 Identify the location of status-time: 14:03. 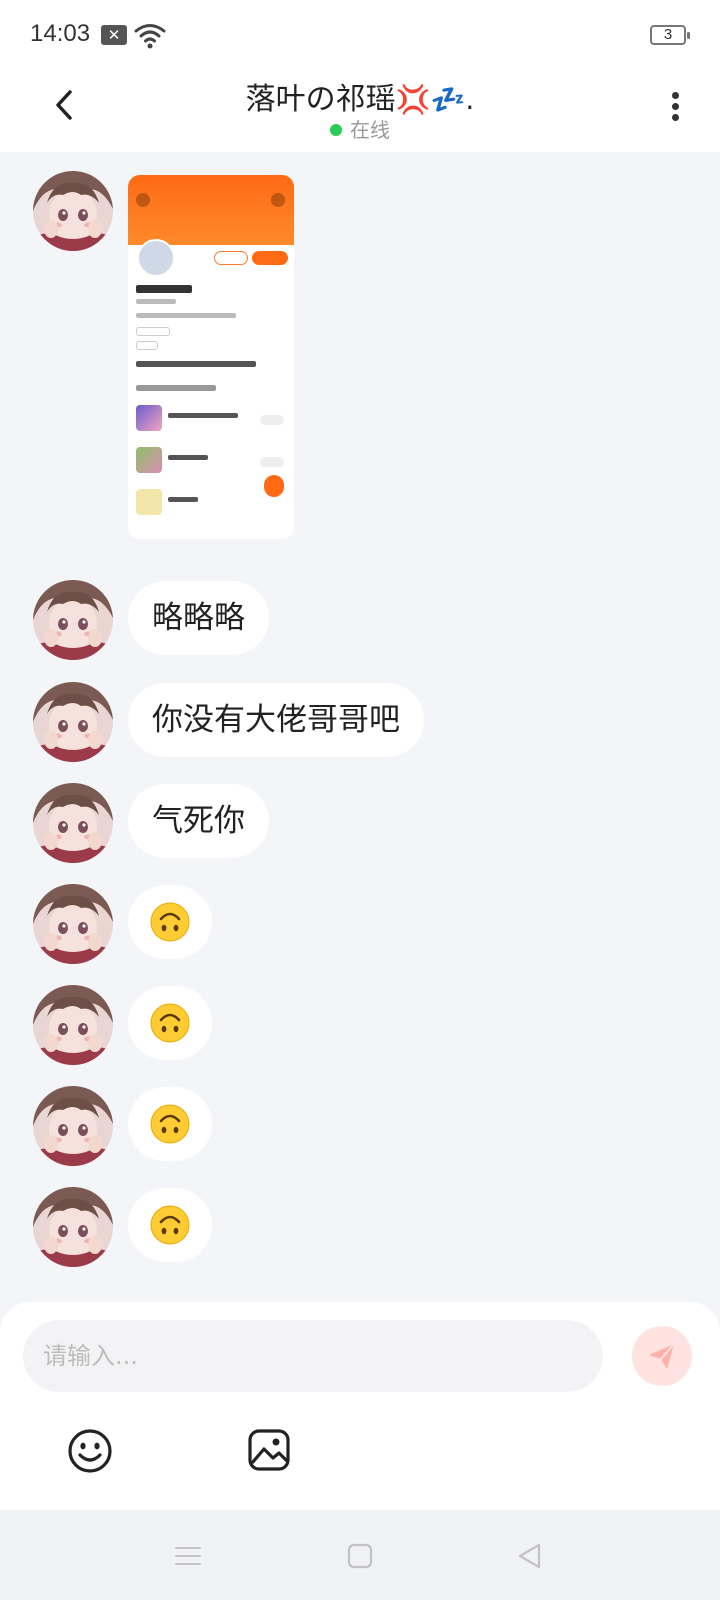
(60, 33).